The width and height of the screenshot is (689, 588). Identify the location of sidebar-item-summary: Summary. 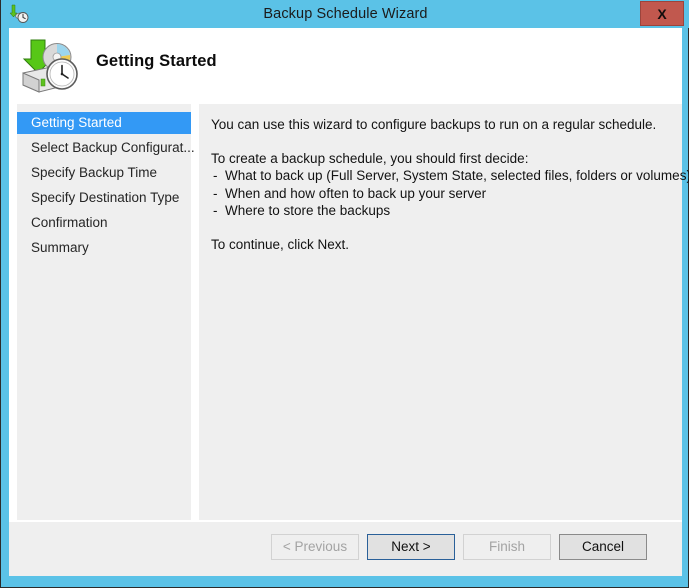
(104, 248).